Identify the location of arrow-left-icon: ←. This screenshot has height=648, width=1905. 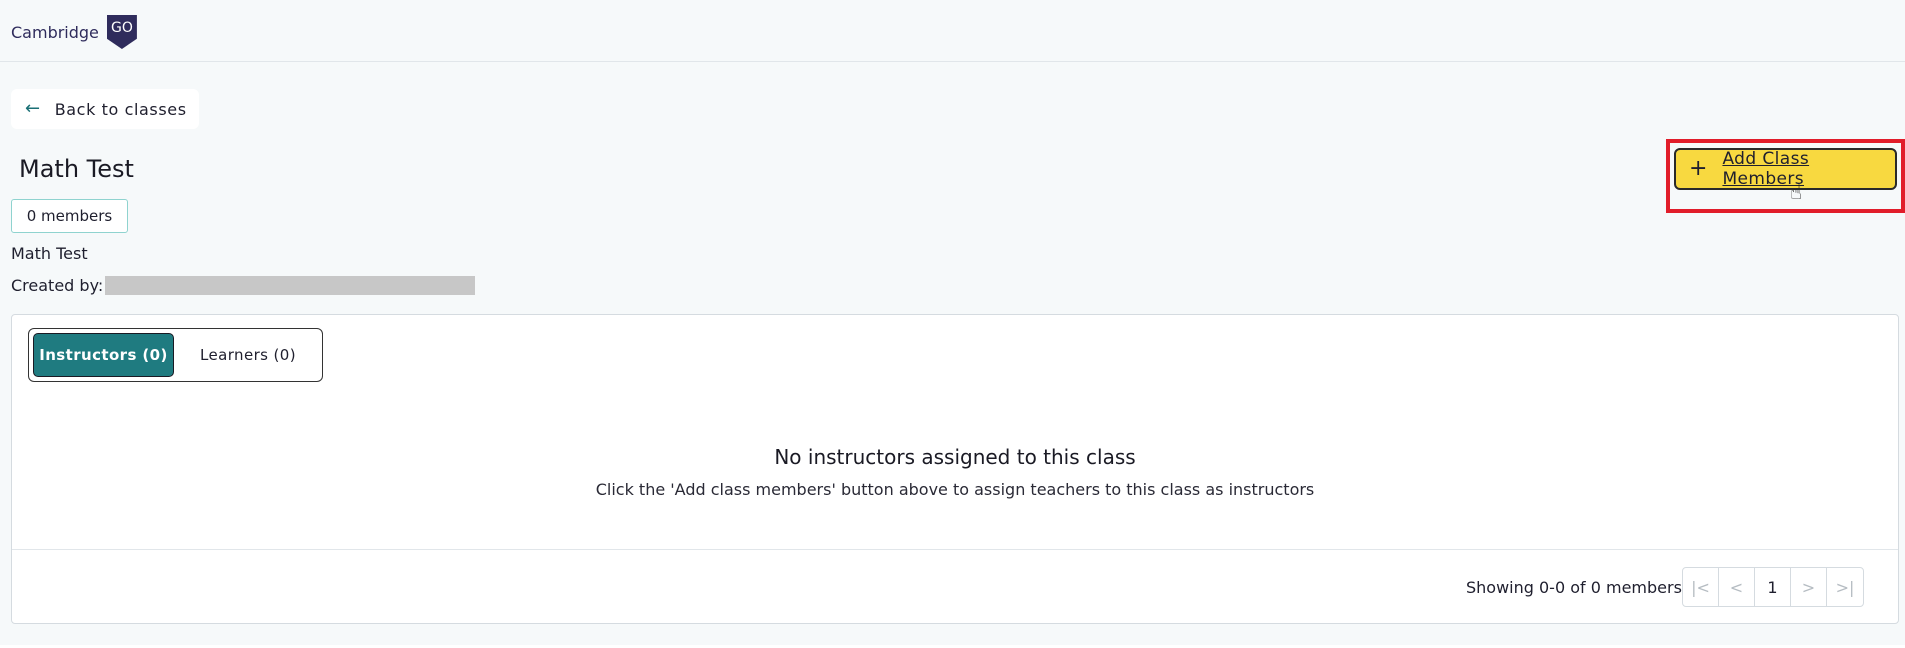
(33, 108).